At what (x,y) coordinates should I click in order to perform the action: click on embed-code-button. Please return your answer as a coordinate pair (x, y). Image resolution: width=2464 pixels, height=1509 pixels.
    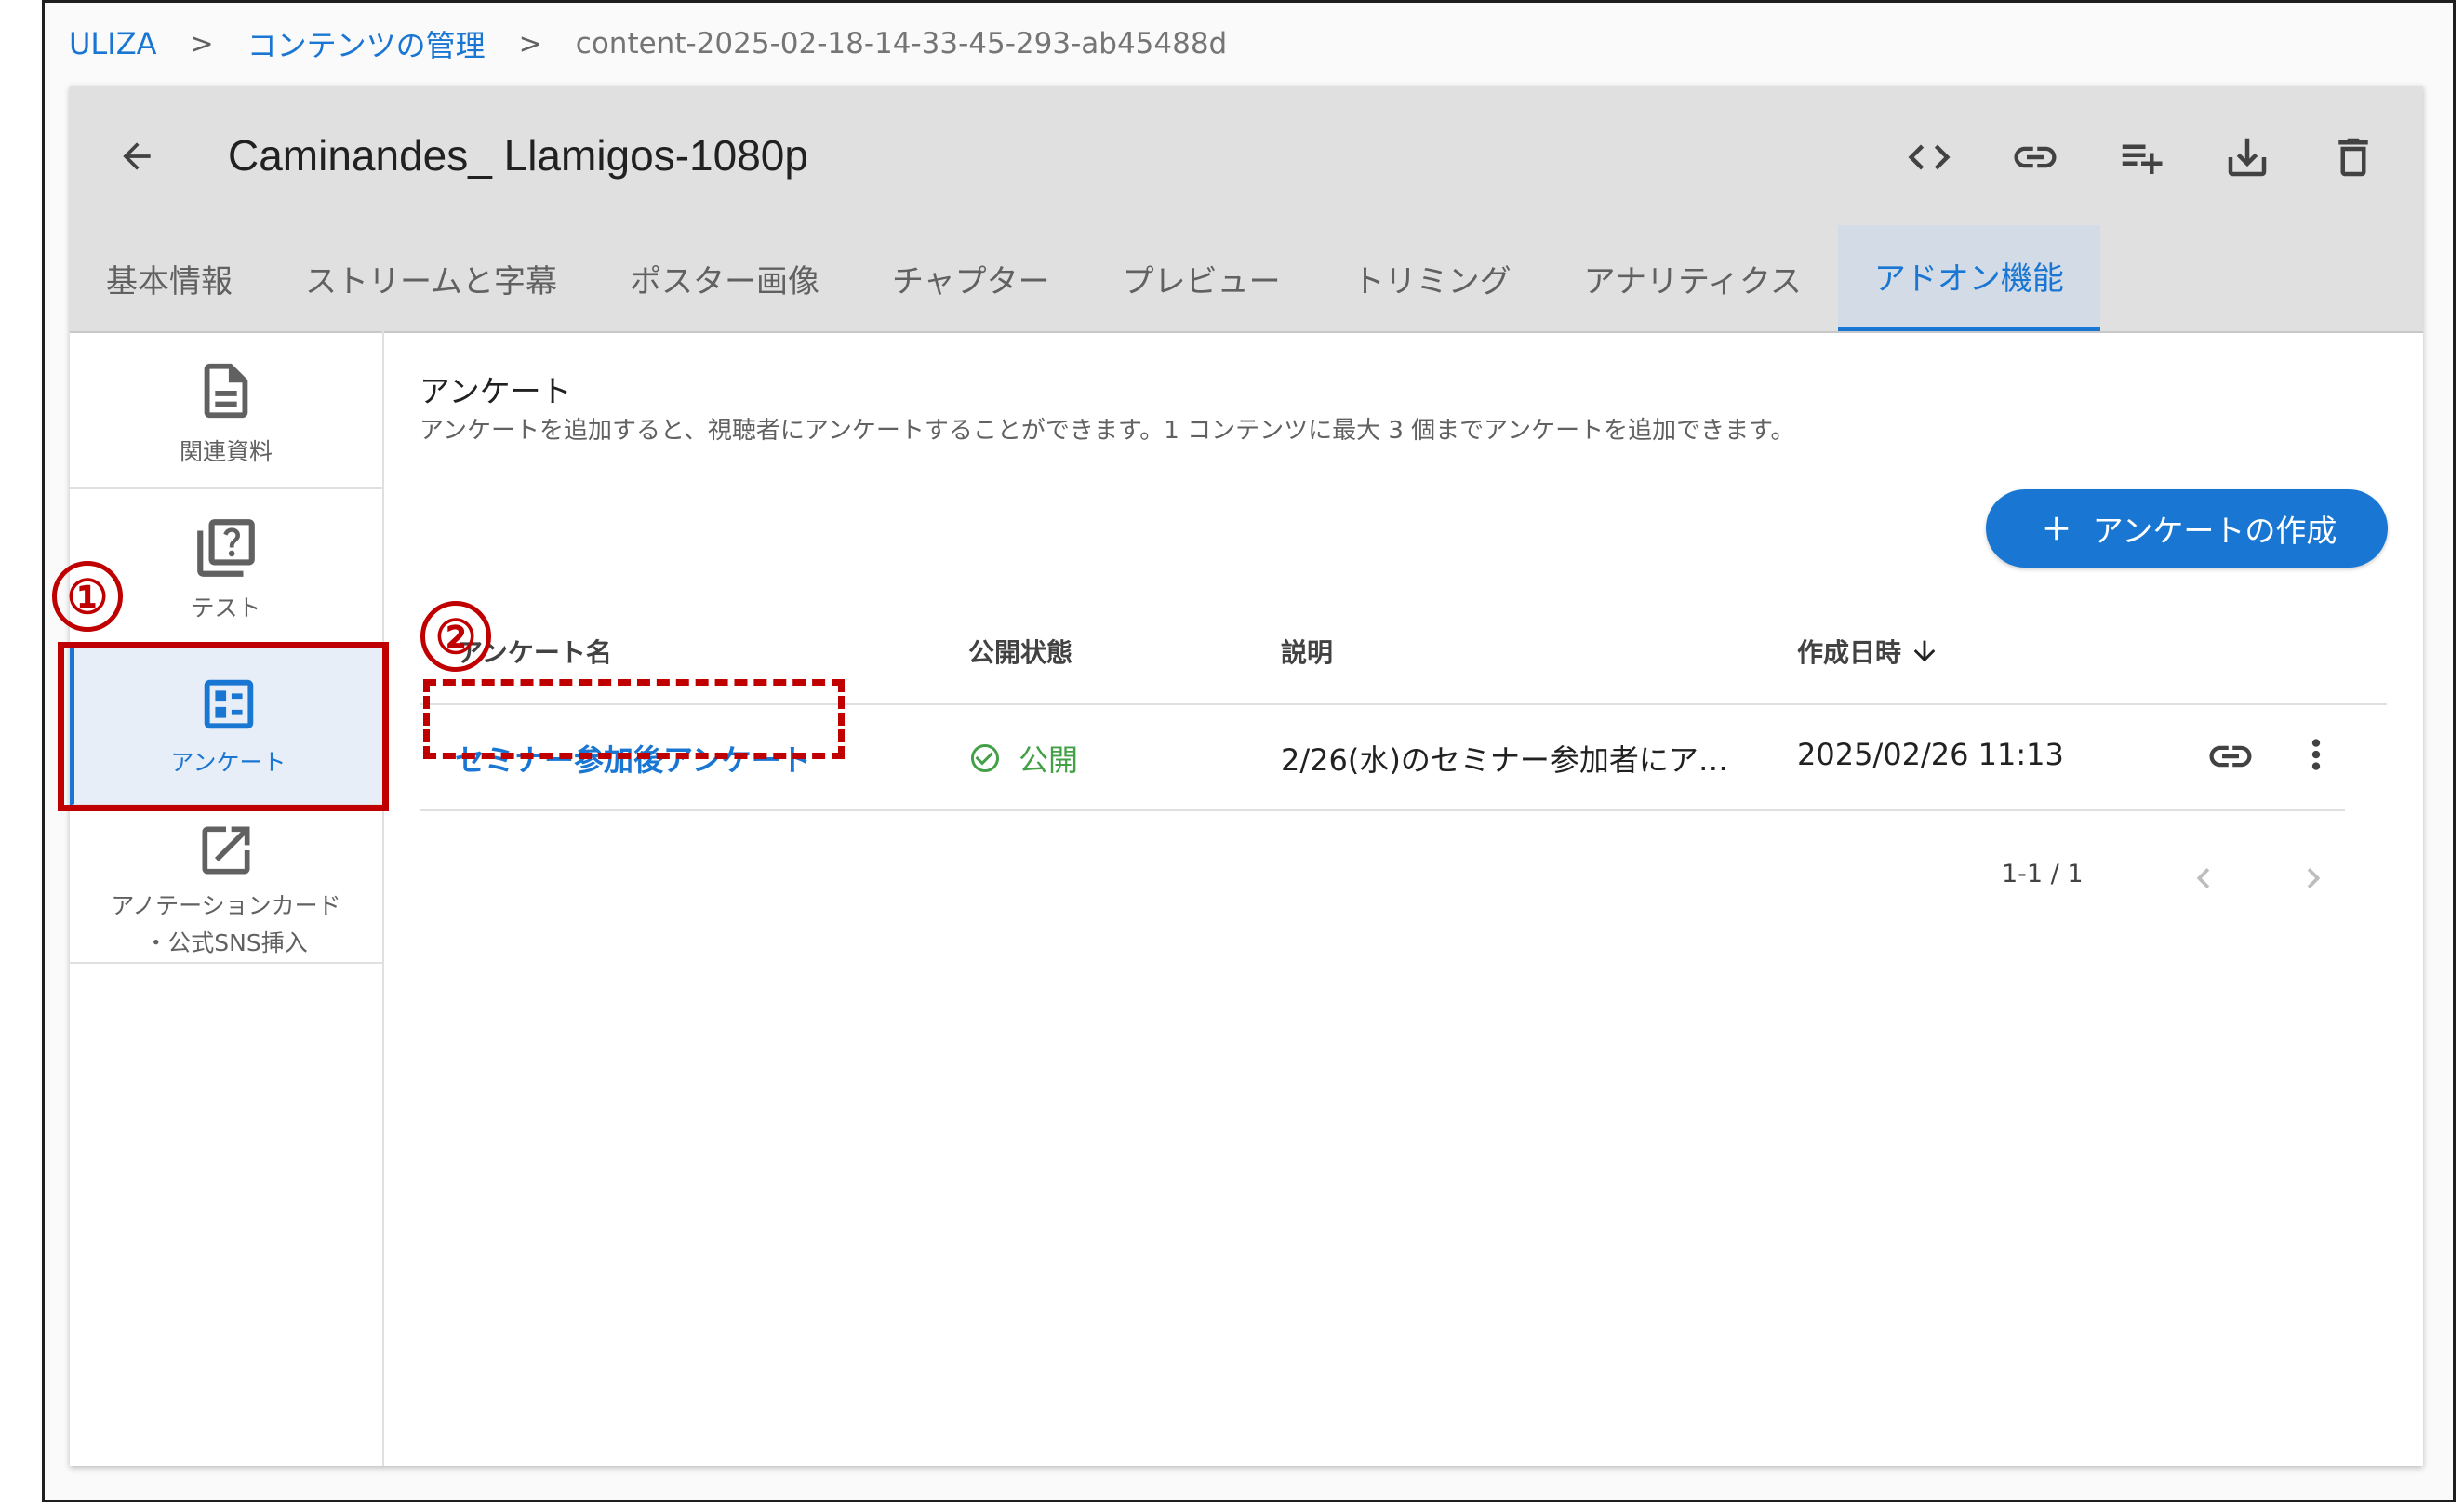
    Looking at the image, I should click on (1930, 157).